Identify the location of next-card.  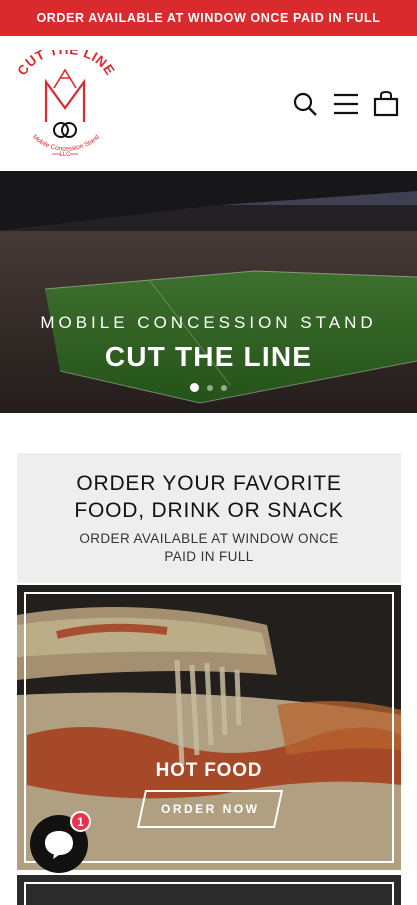
(209, 890).